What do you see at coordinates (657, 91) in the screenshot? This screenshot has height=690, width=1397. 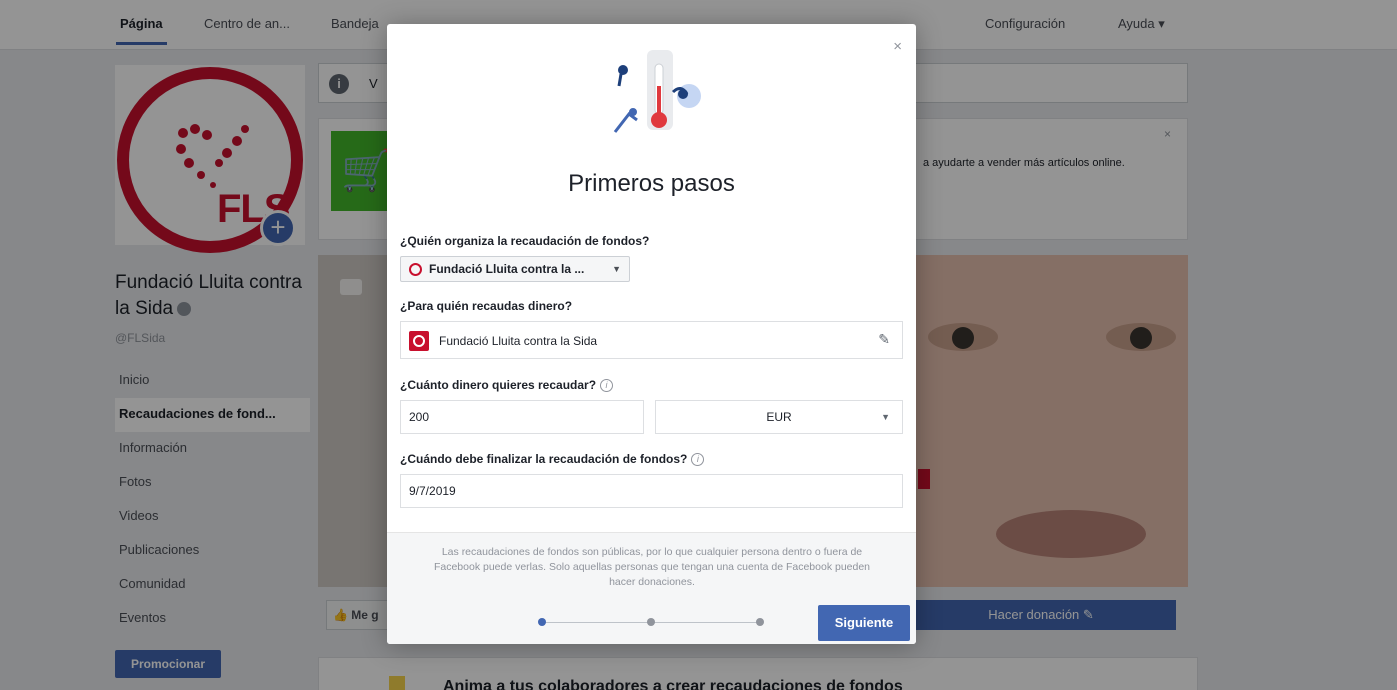 I see `fundraiser-thermometer-illustration-icon` at bounding box center [657, 91].